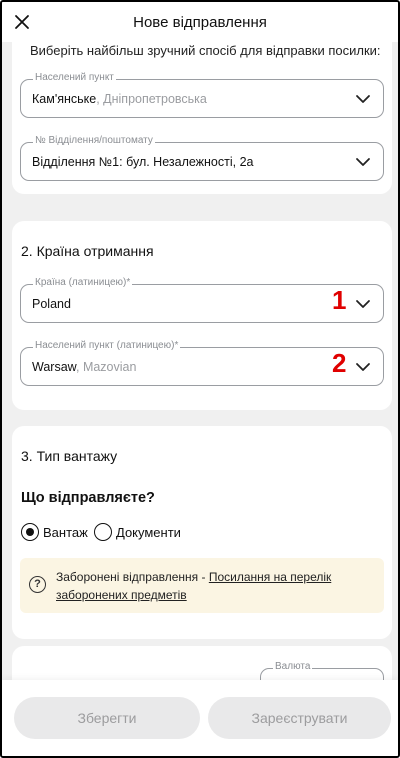 This screenshot has height=758, width=400. Describe the element at coordinates (119, 99) in the screenshot. I see `sender-city-value: Кам'янське, Дніпропетровська` at that location.